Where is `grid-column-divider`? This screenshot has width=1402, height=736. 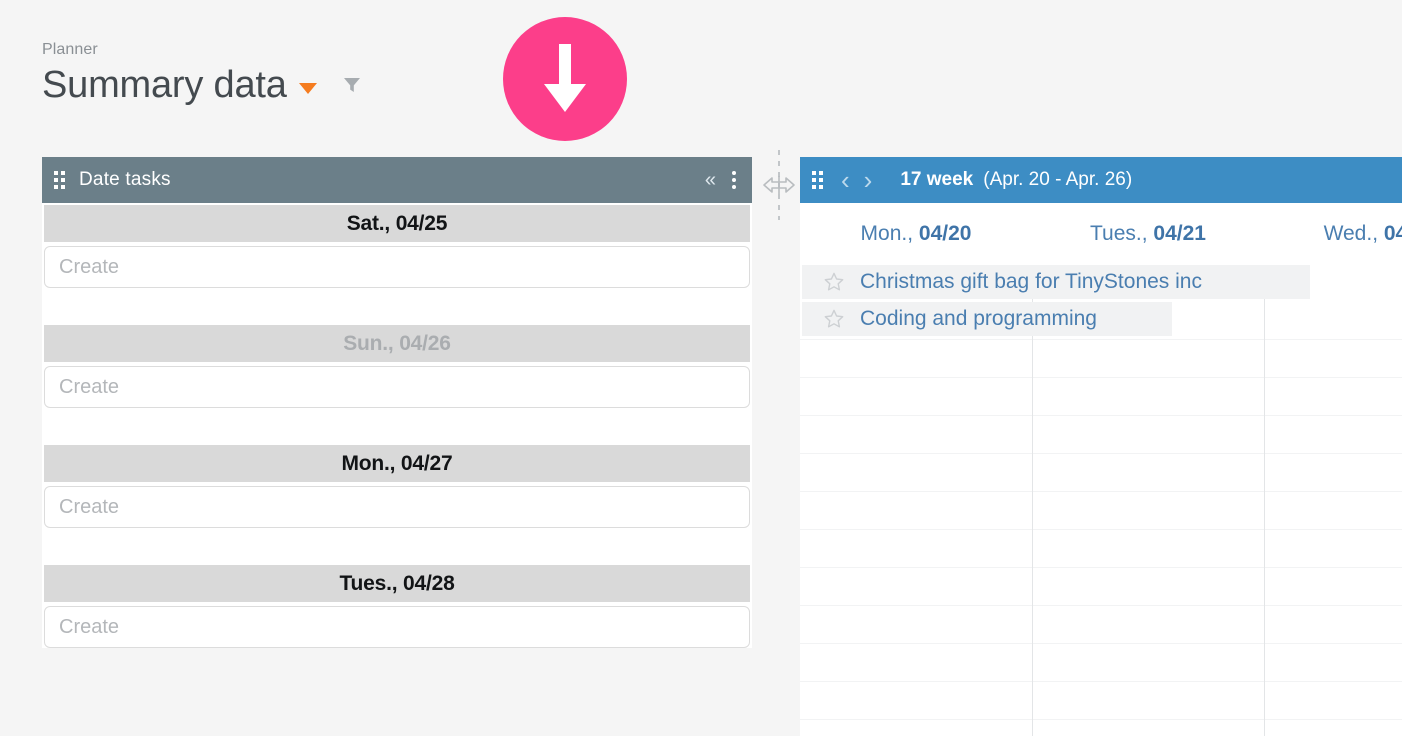 grid-column-divider is located at coordinates (1264, 500).